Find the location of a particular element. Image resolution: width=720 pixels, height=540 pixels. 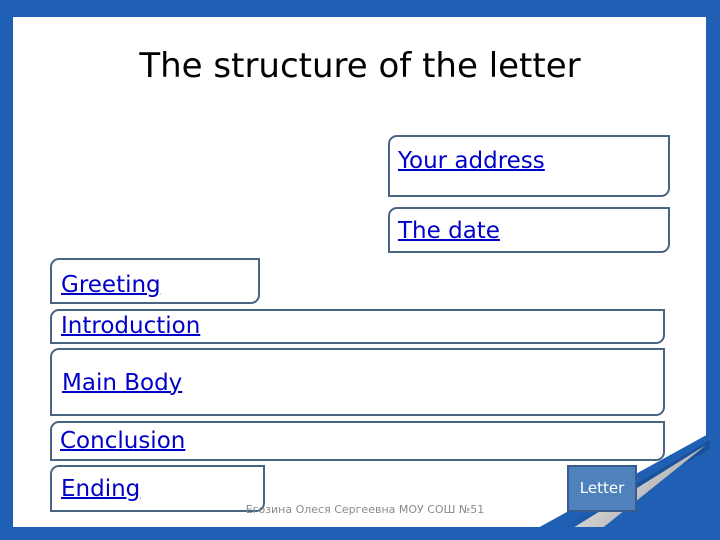

ending-box: Ending is located at coordinates (157, 488).